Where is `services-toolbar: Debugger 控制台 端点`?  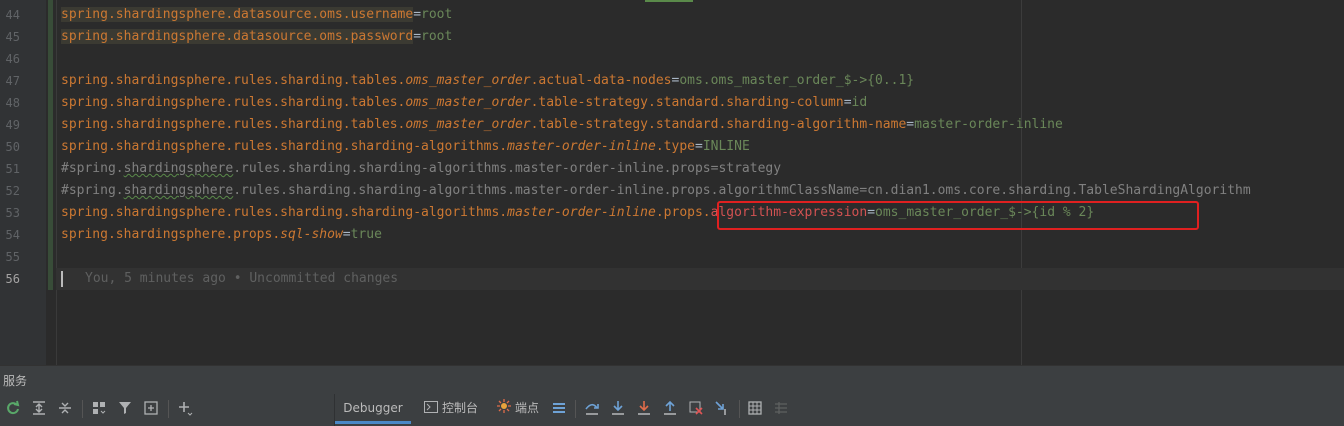
services-toolbar: Debugger 控制台 端点 is located at coordinates (672, 410).